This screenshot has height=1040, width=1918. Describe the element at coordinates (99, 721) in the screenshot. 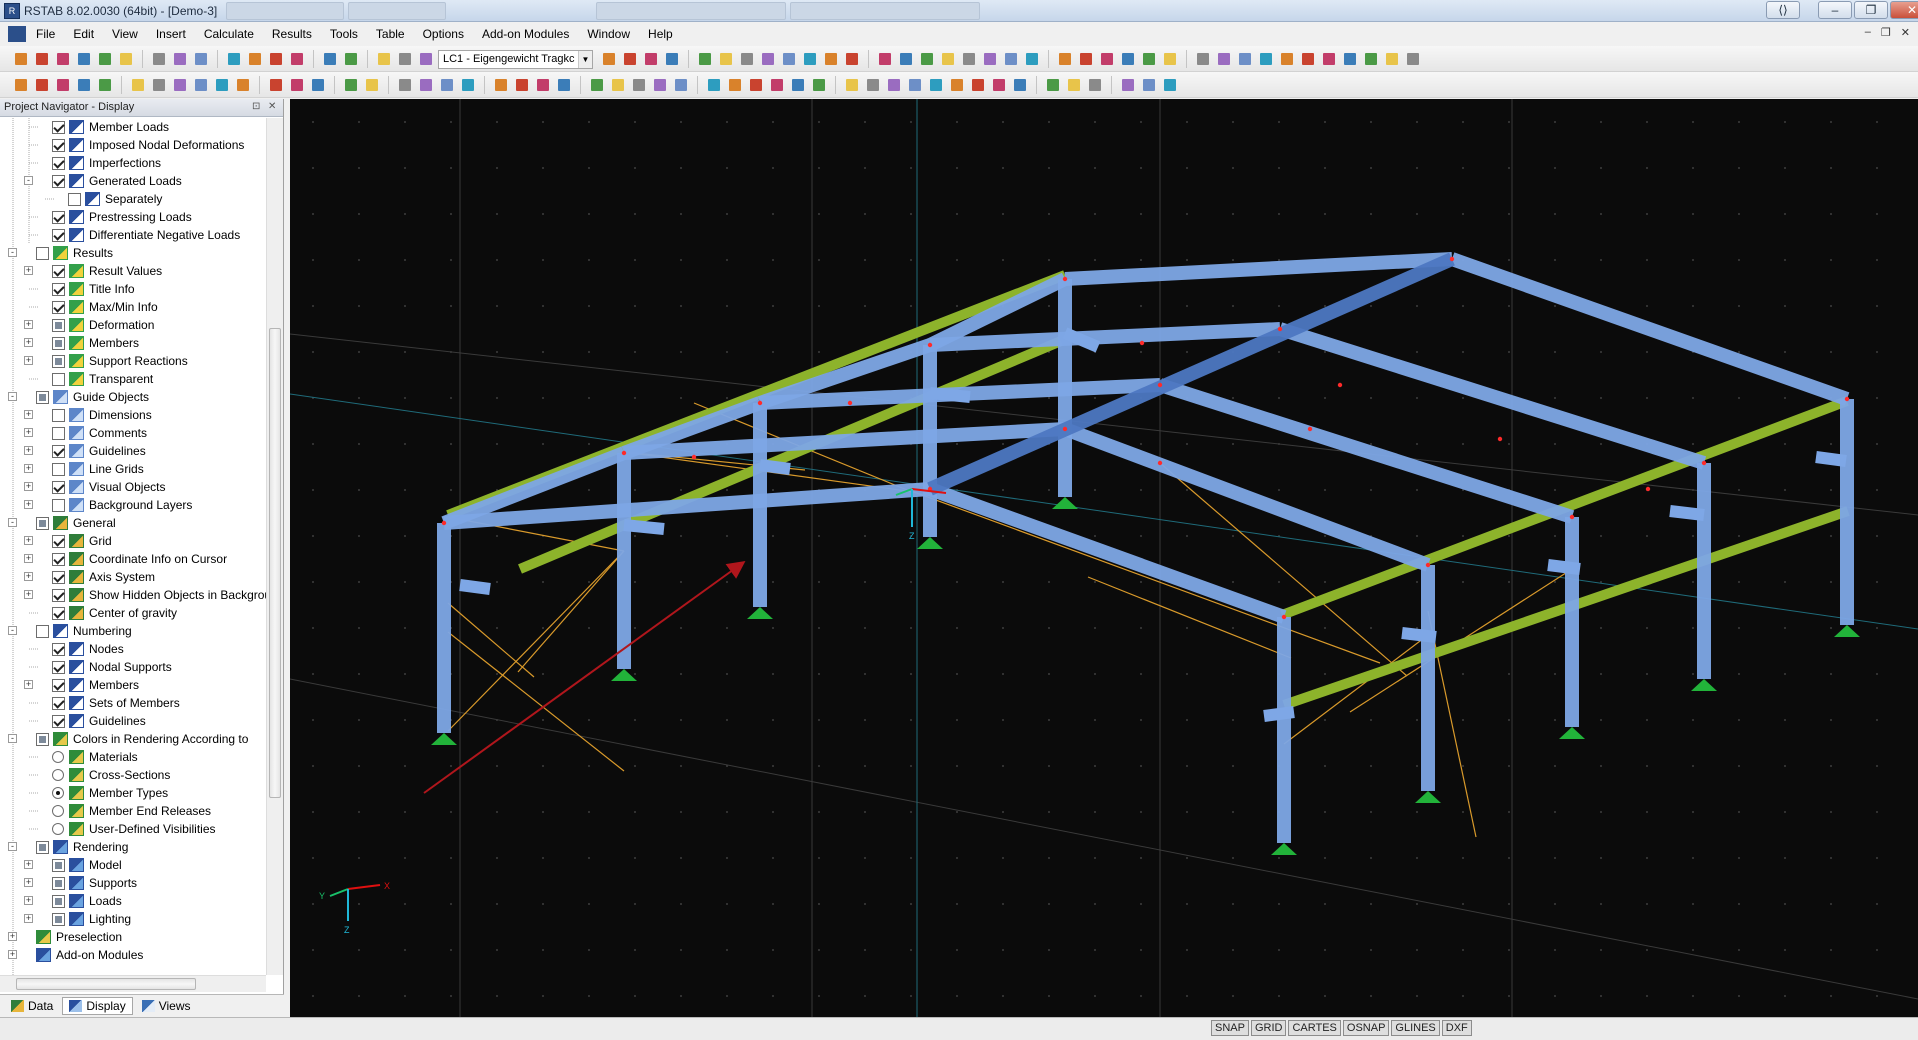

I see `tree-item-guidelines: Guidelines` at that location.